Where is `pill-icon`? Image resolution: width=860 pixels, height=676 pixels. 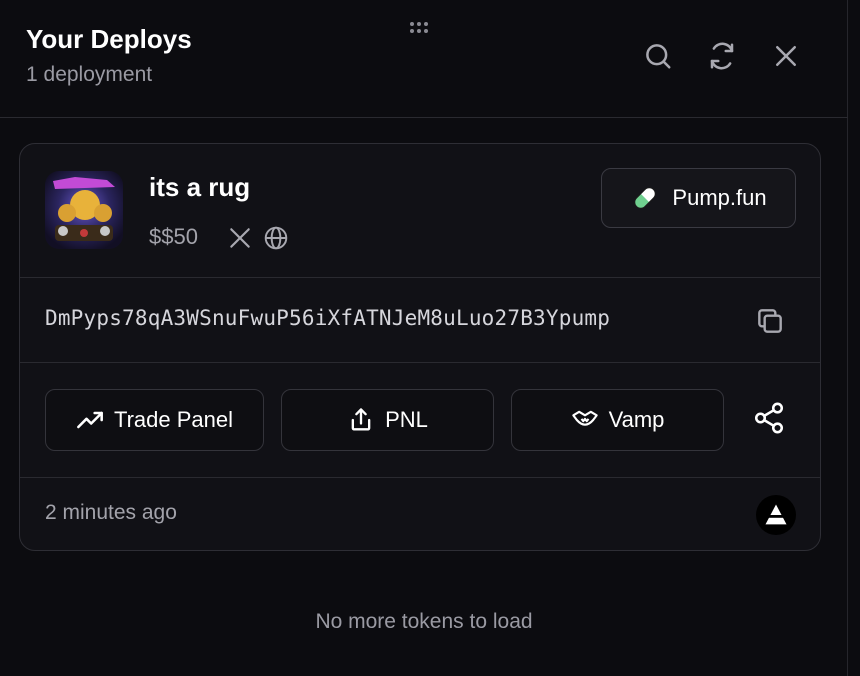 pill-icon is located at coordinates (645, 198).